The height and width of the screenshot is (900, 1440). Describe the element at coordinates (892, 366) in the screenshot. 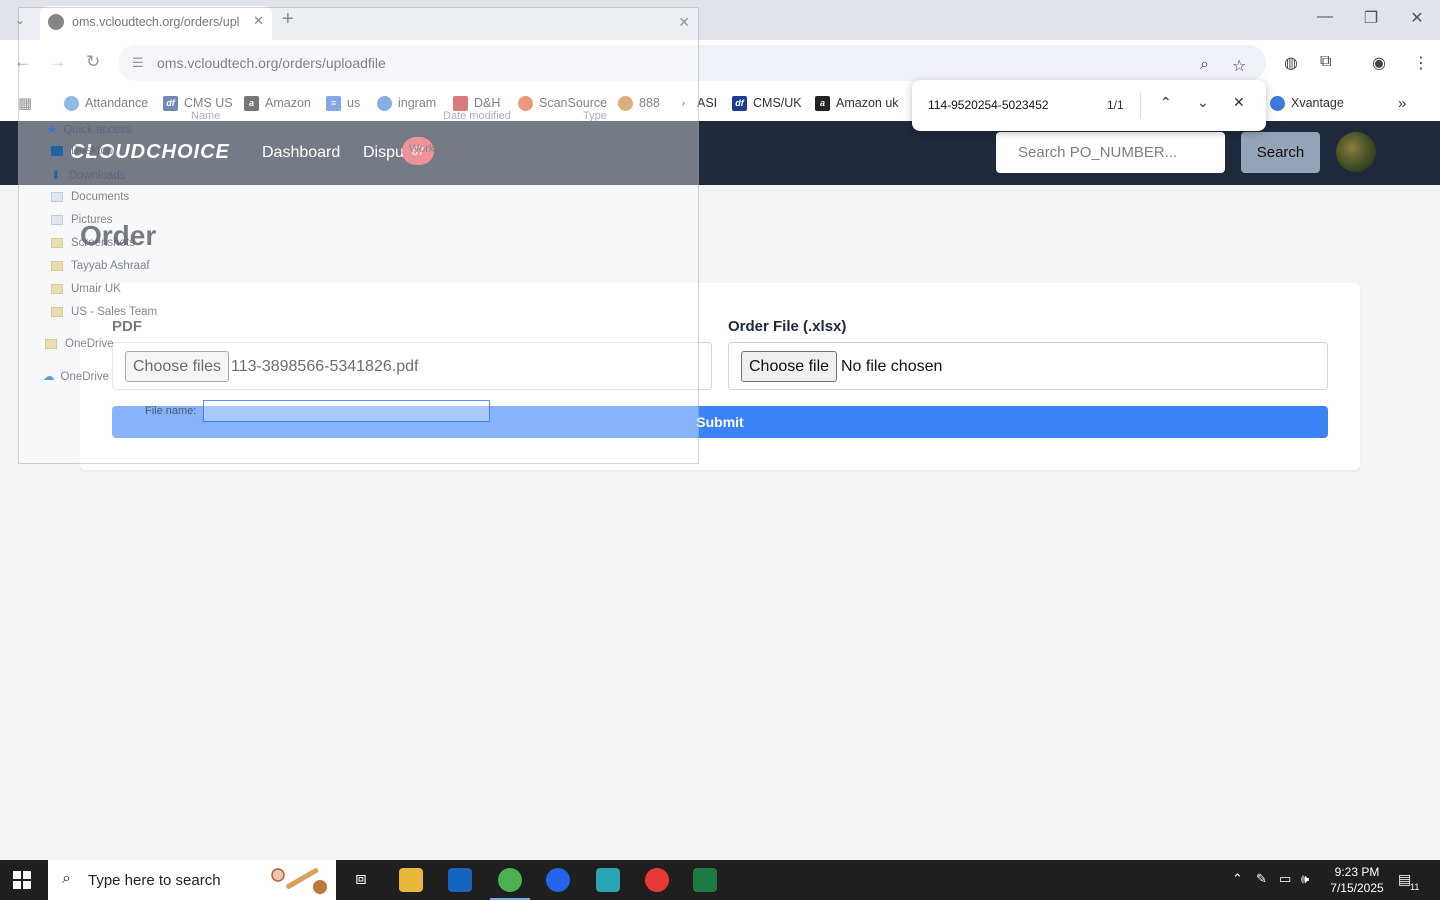

I see `order-file-status: No file chosen` at that location.